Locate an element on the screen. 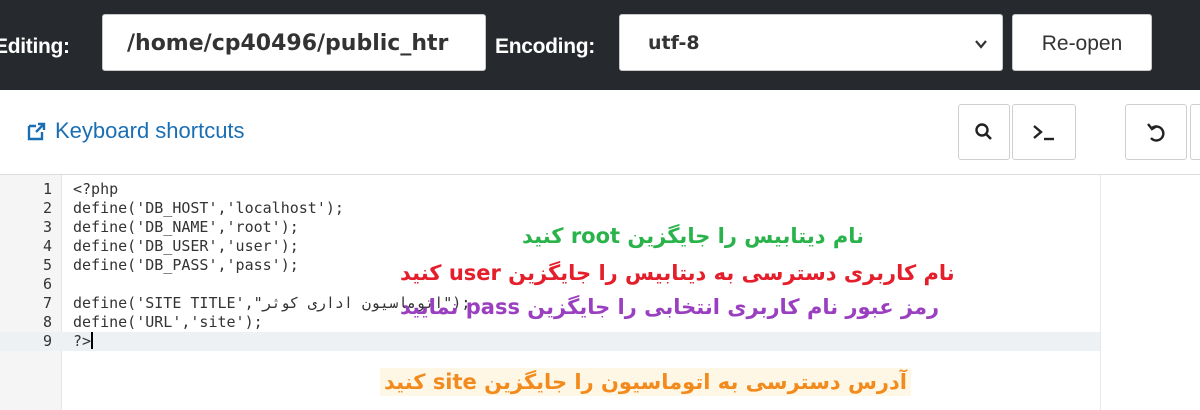 The image size is (1200, 410). editing-label: Editing: is located at coordinates (35, 46).